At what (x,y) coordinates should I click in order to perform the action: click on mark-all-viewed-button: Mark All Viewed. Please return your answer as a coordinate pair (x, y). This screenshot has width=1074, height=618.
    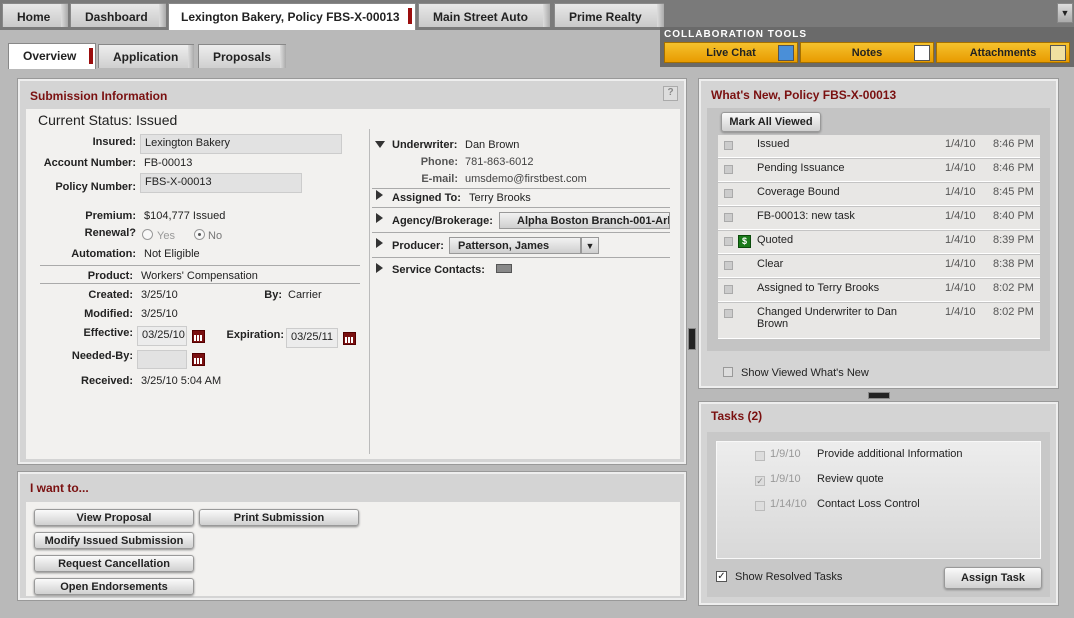
    Looking at the image, I should click on (771, 122).